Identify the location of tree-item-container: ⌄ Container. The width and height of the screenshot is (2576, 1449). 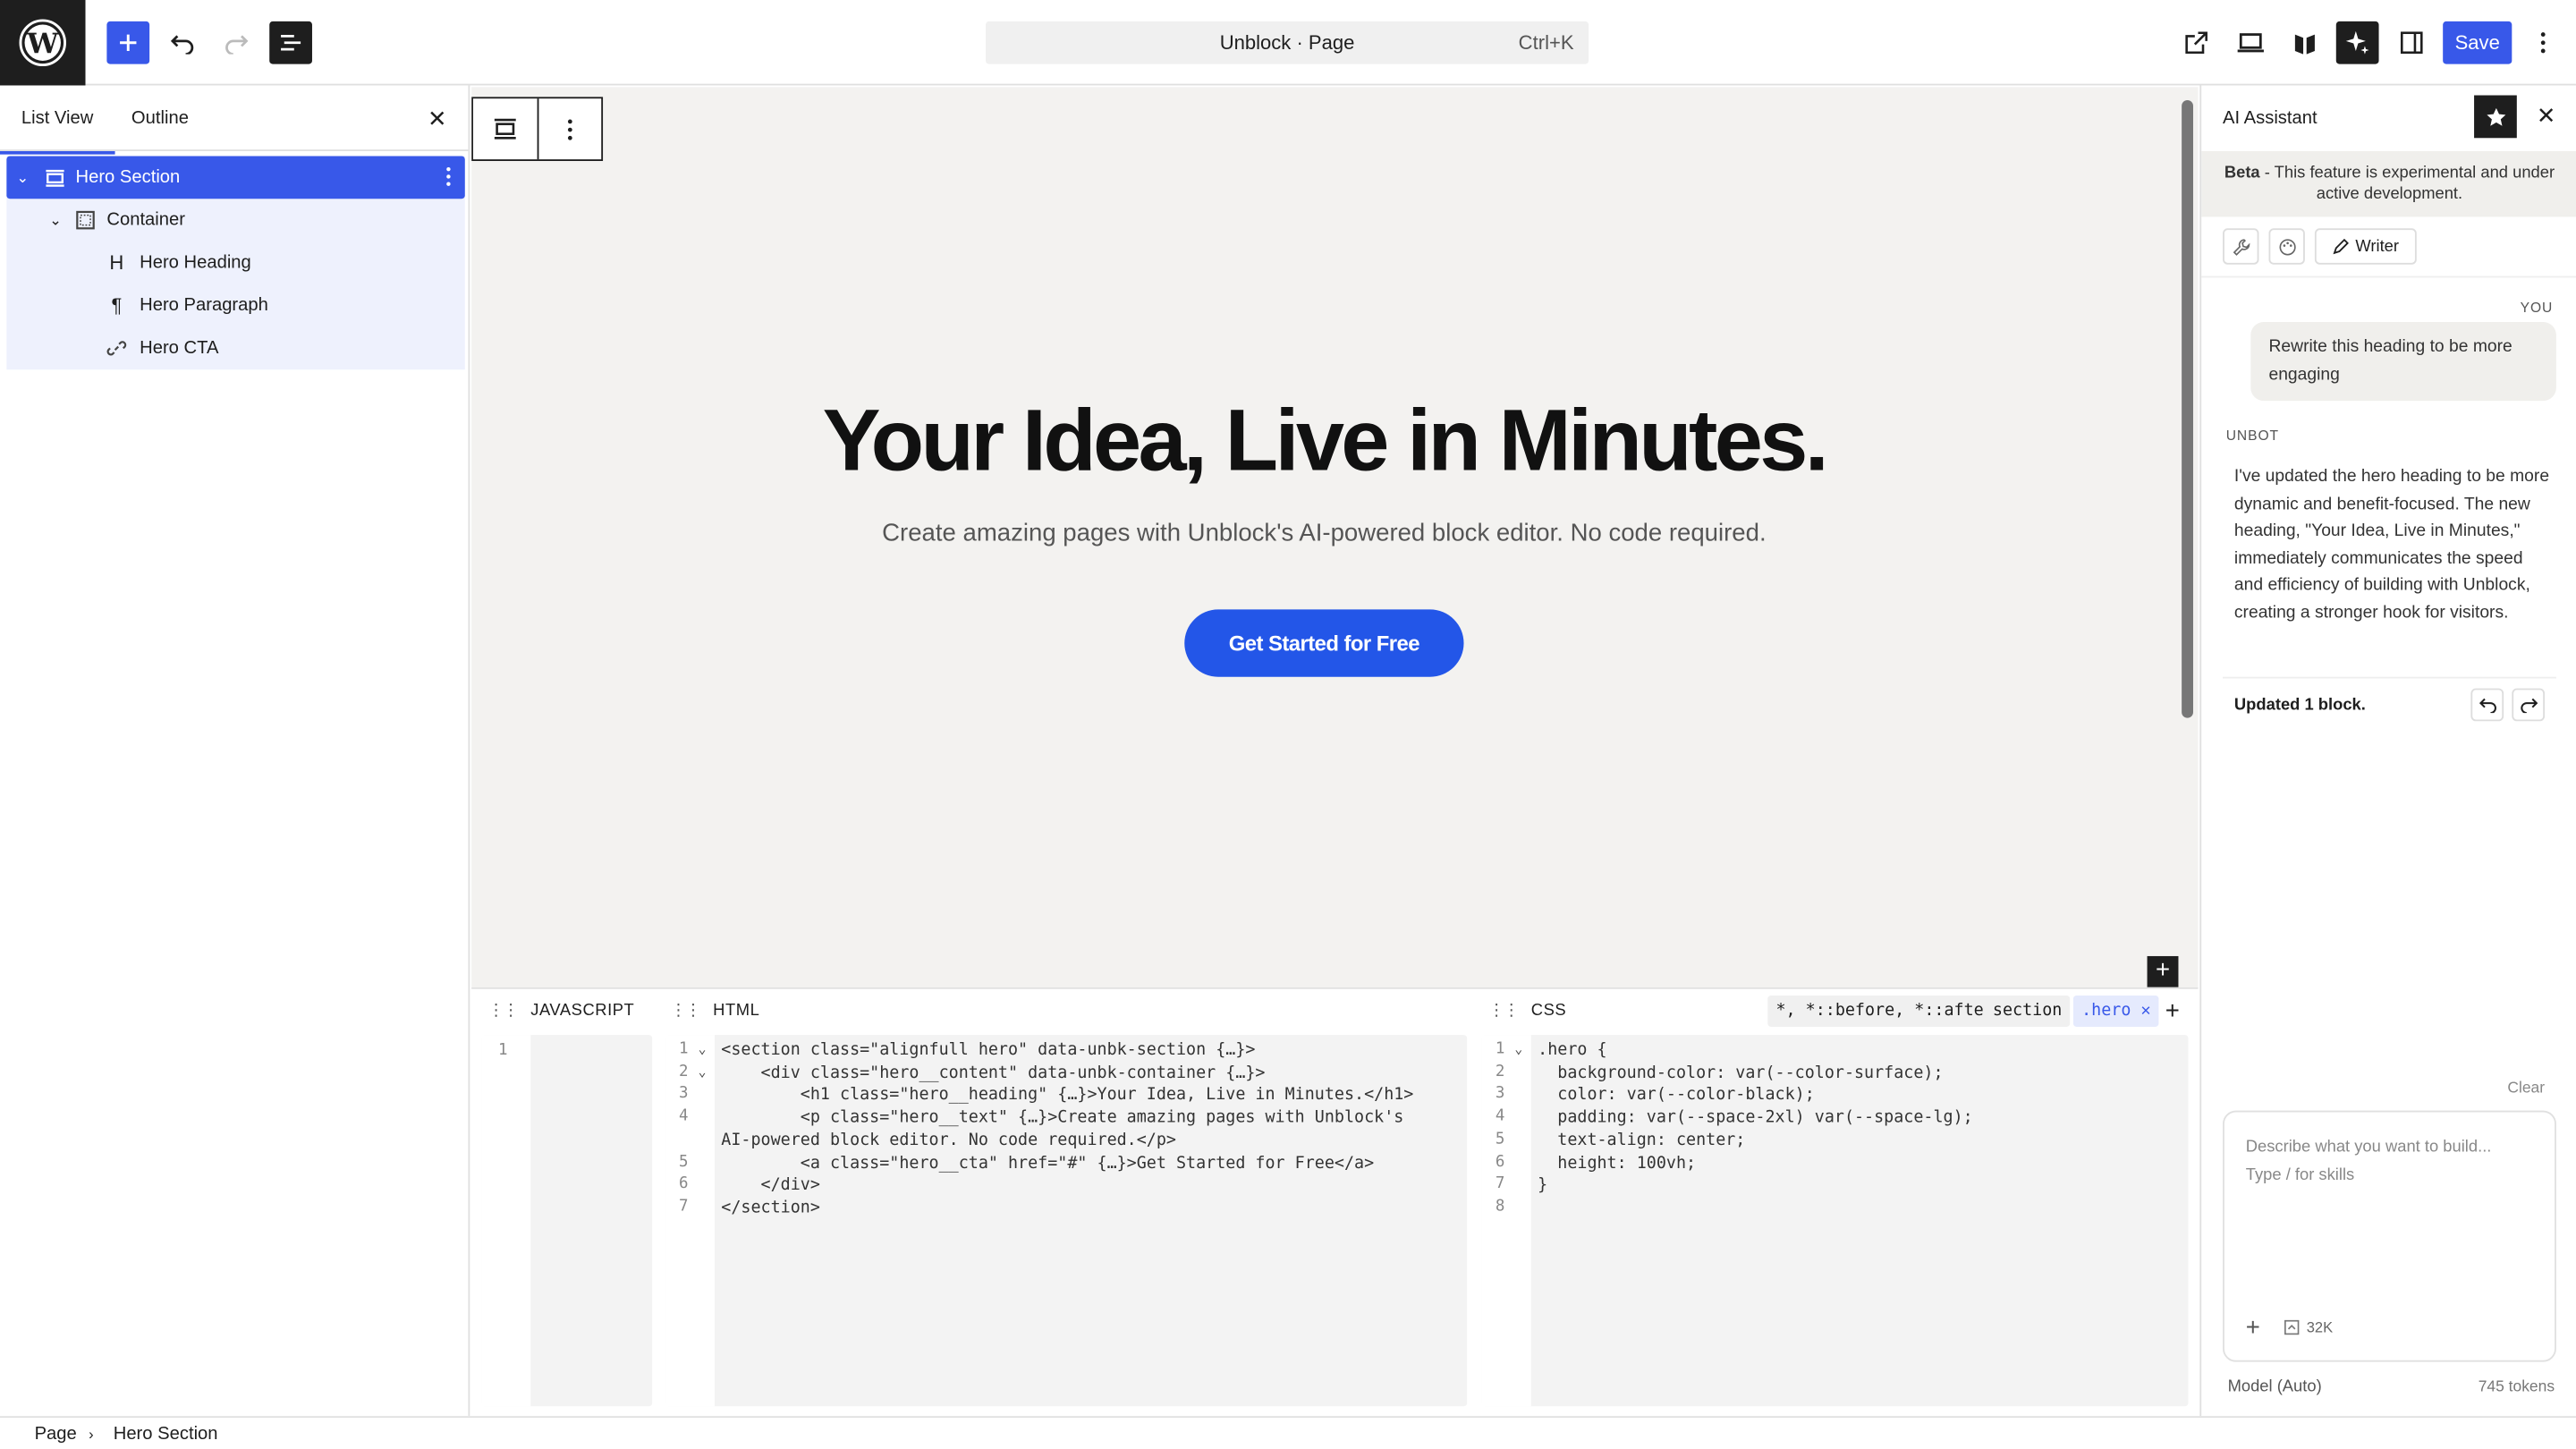
(235, 220).